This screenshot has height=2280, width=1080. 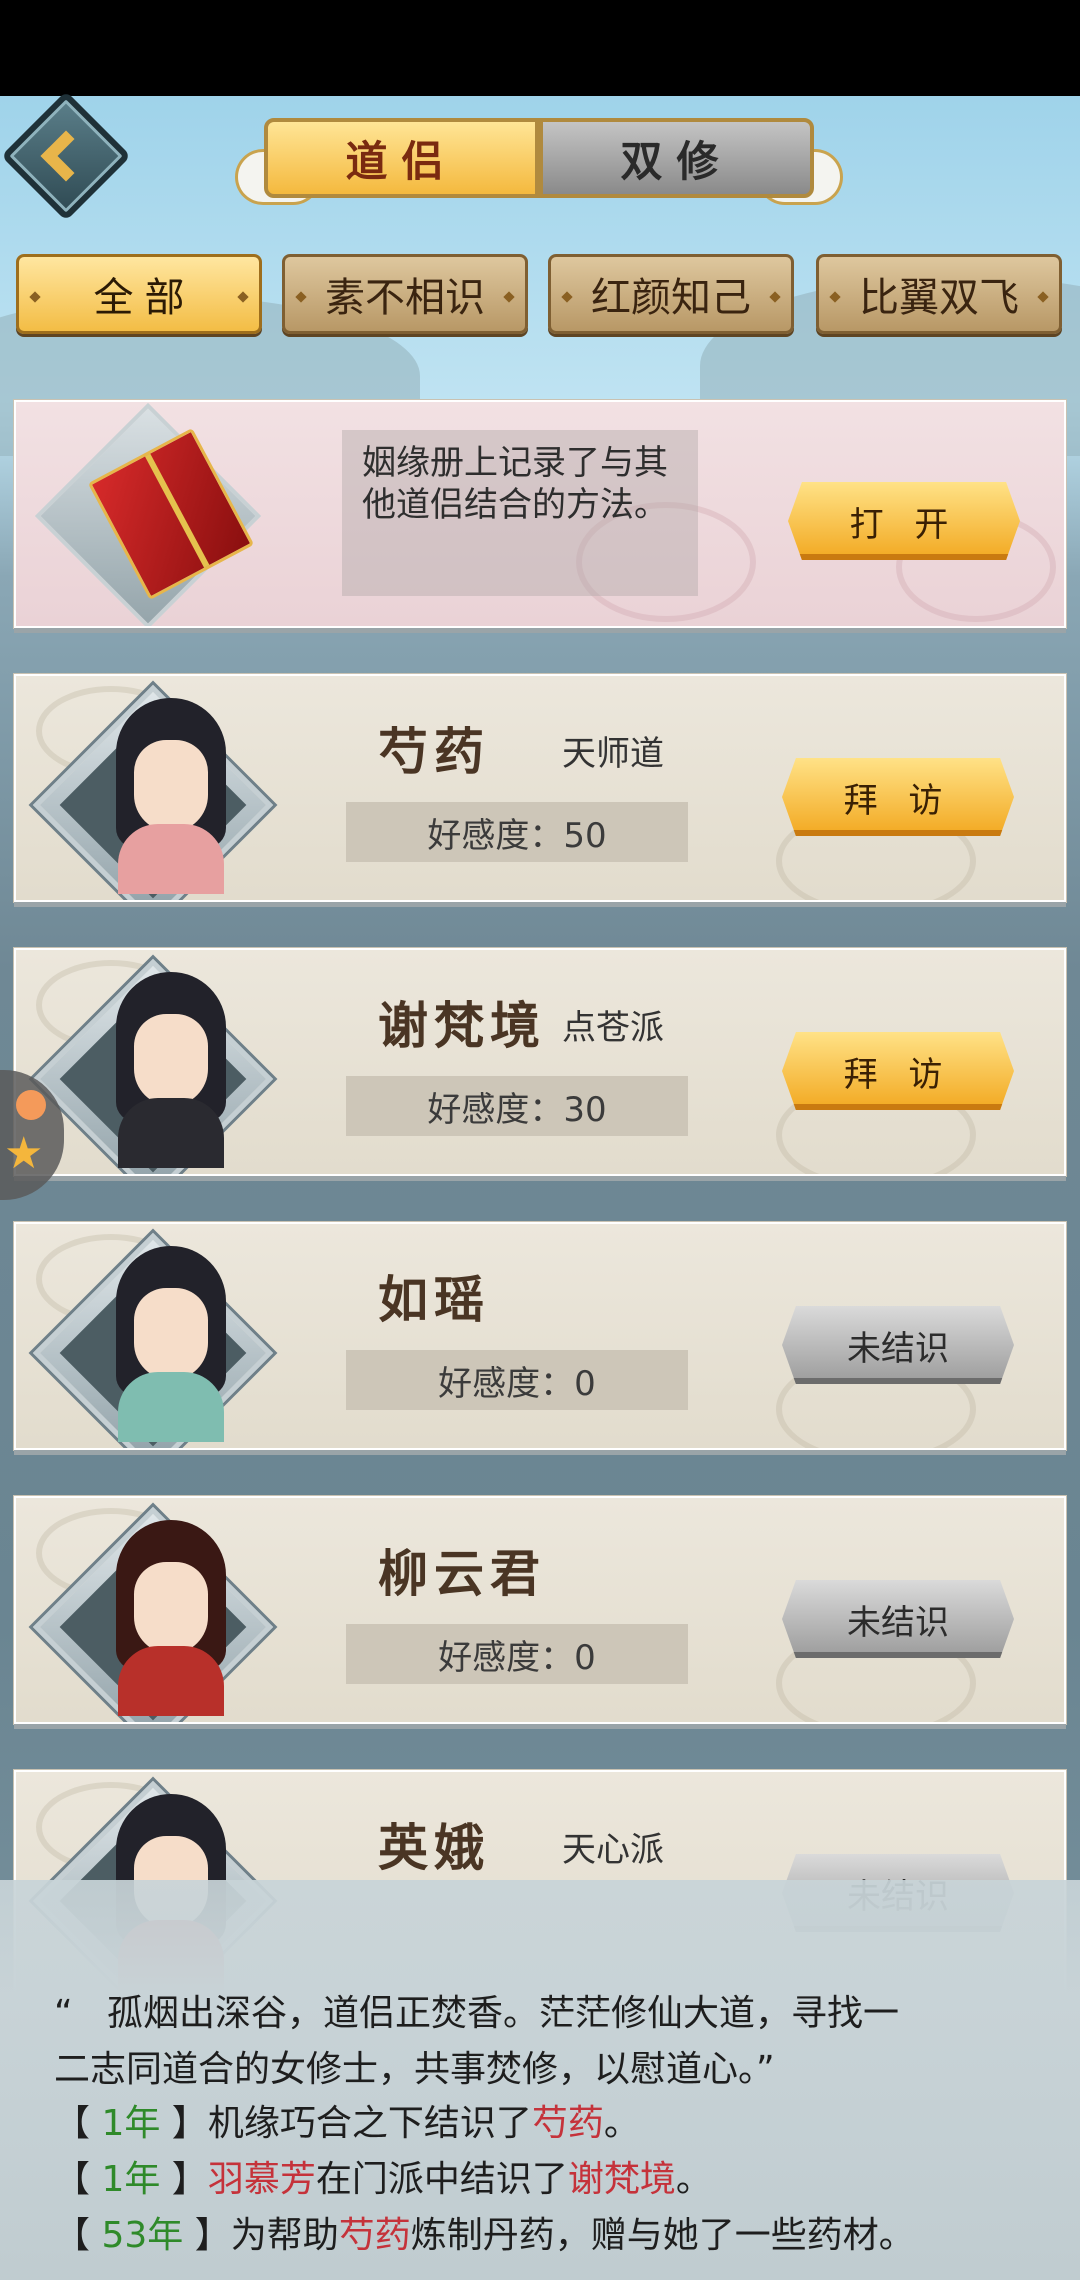 I want to click on filter-confidants: 红颜知己, so click(x=671, y=294).